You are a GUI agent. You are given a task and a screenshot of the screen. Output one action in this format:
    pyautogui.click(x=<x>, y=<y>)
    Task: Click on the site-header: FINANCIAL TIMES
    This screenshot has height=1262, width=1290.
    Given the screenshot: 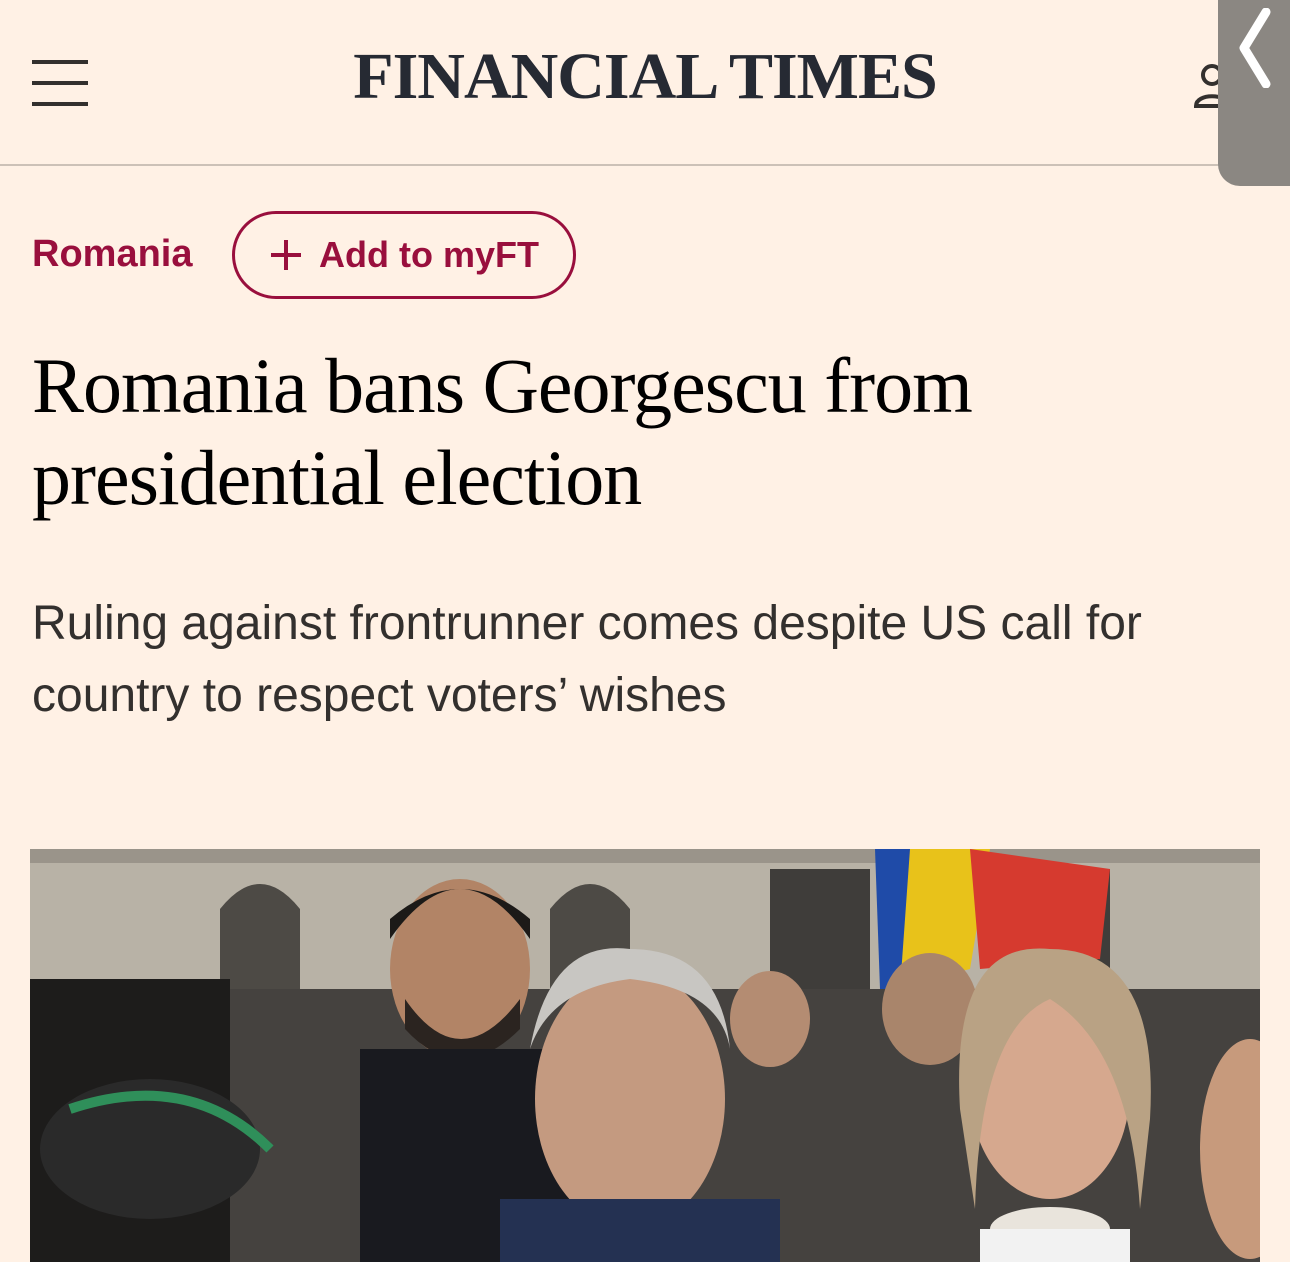 What is the action you would take?
    pyautogui.click(x=645, y=83)
    